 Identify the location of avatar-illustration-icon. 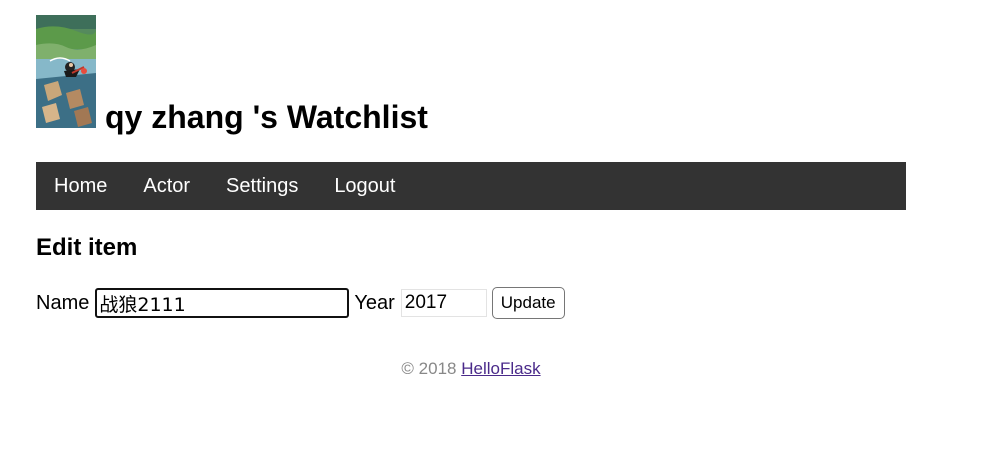
(66, 71).